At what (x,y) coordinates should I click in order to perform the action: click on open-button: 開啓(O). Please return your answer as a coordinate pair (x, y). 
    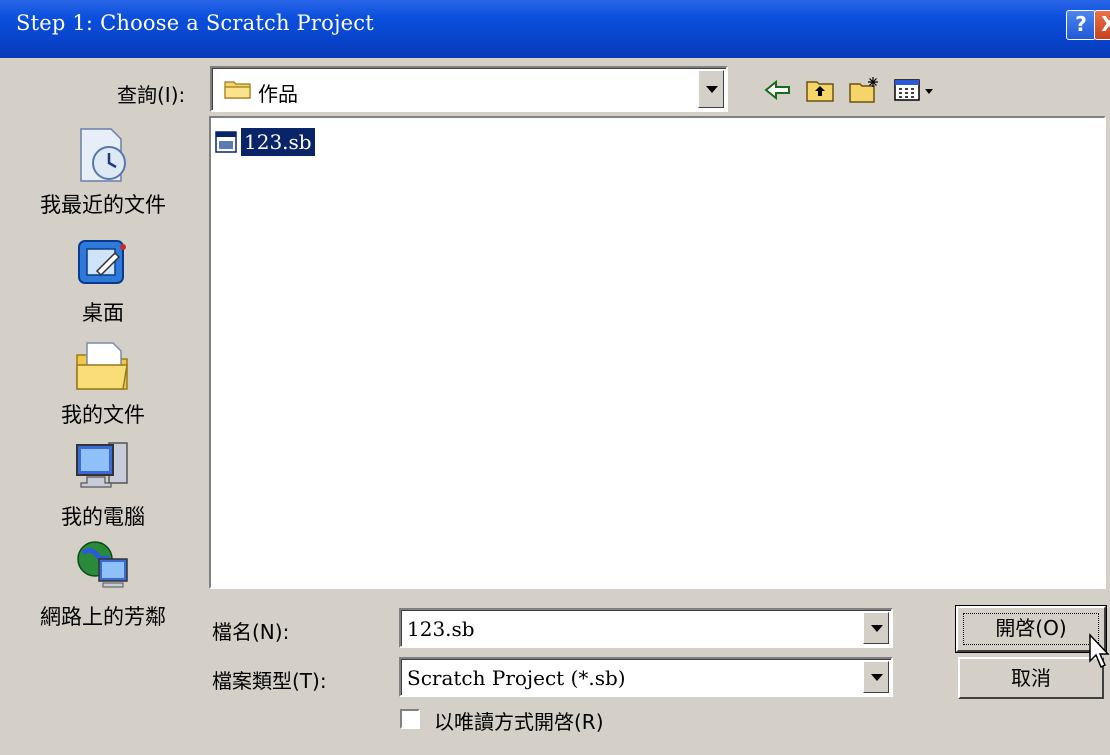
    Looking at the image, I should click on (1031, 629).